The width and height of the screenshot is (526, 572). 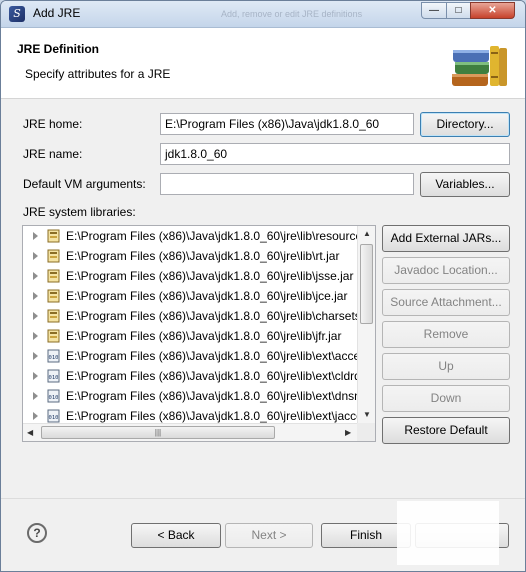 What do you see at coordinates (458, 10) in the screenshot?
I see `maximize-button: □` at bounding box center [458, 10].